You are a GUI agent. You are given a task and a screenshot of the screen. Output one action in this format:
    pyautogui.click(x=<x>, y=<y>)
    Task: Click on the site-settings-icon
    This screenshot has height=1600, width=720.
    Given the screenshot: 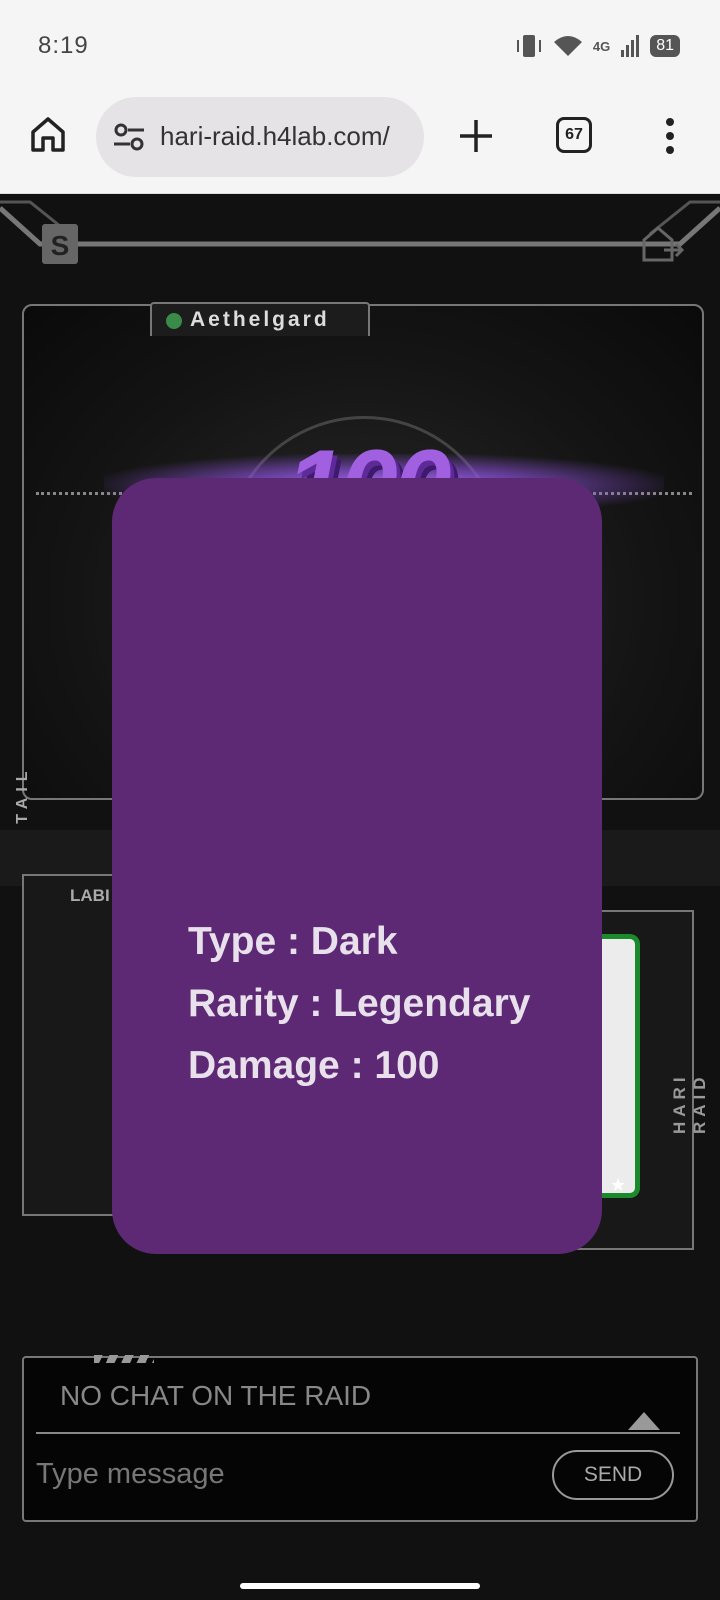 What is the action you would take?
    pyautogui.click(x=129, y=137)
    